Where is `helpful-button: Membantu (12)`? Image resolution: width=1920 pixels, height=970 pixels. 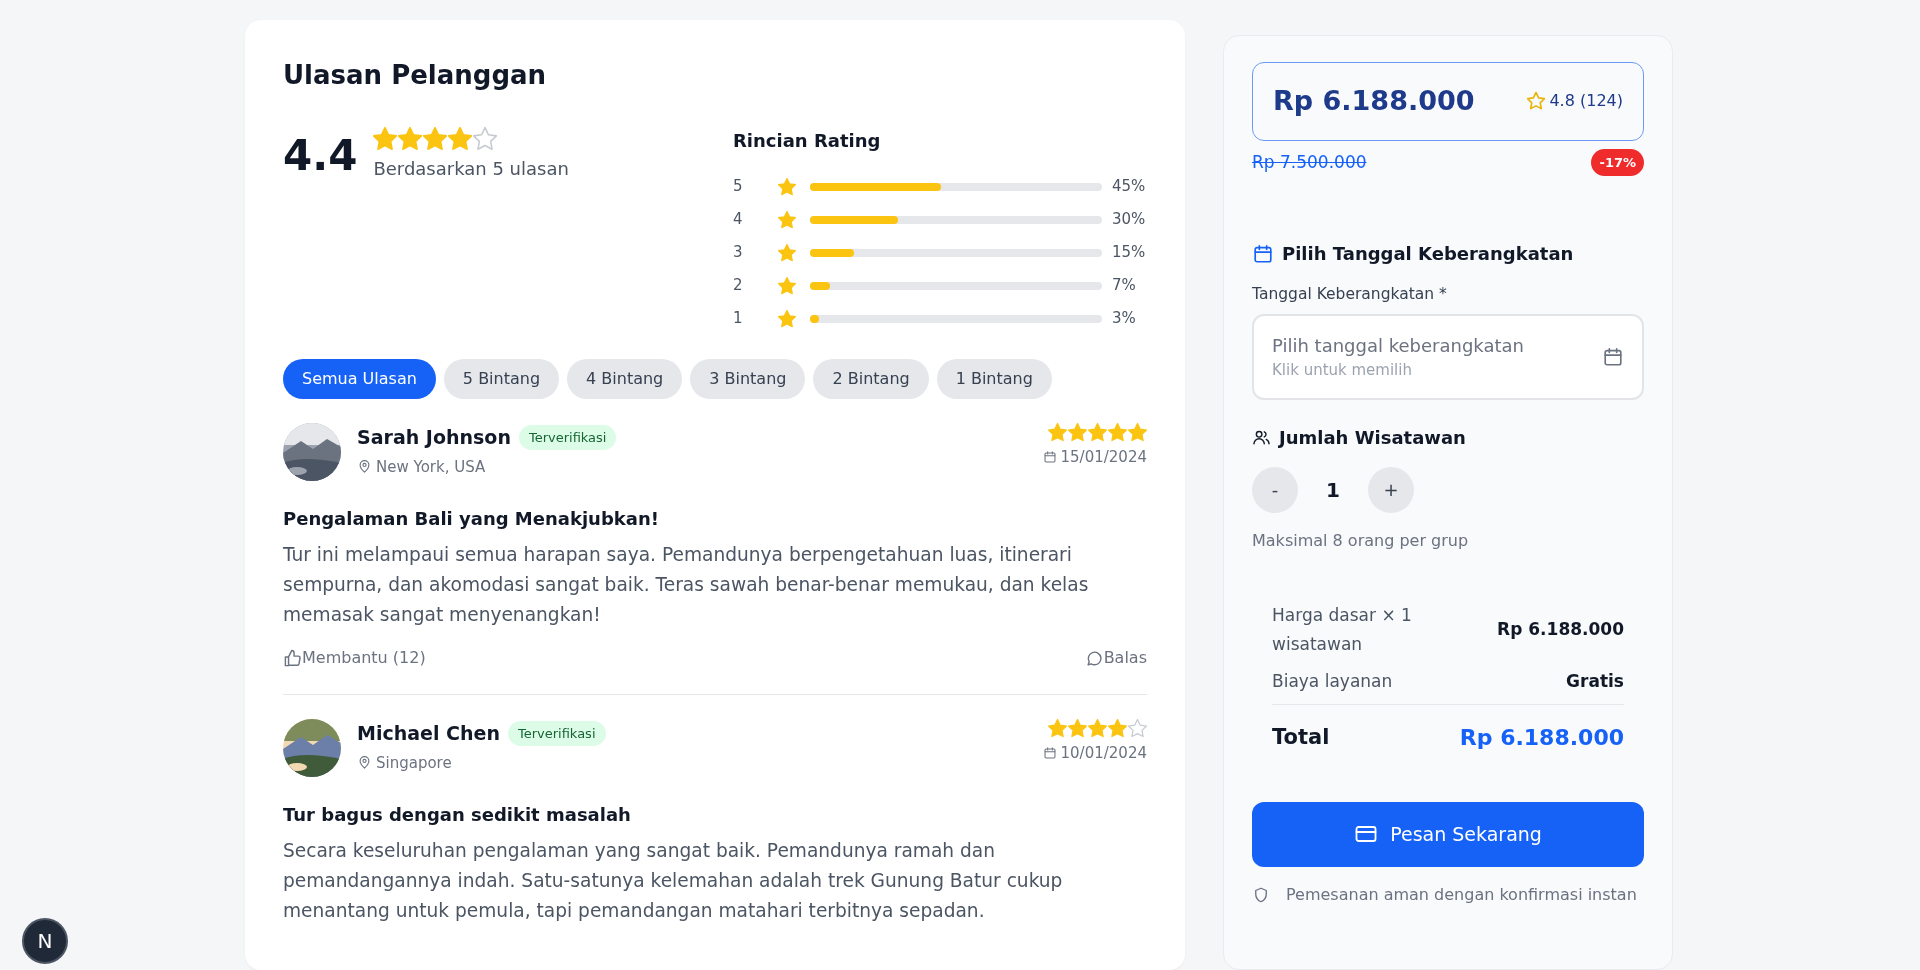
helpful-button: Membantu (12) is located at coordinates (354, 658).